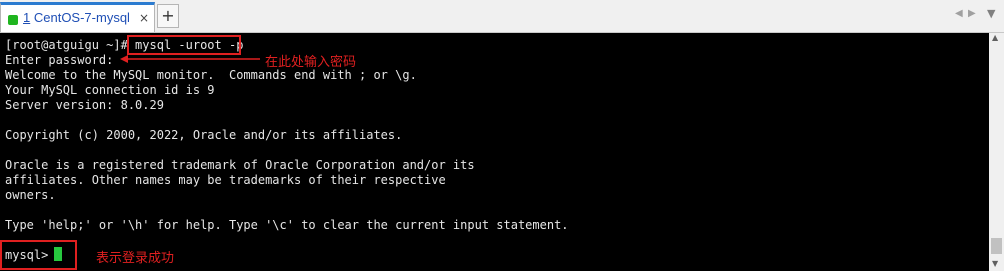 The width and height of the screenshot is (1004, 271). I want to click on arrow-left-icon, so click(190, 59).